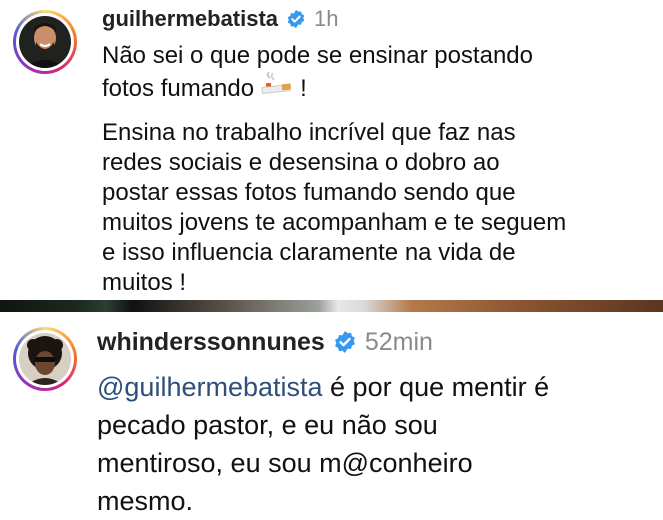  What do you see at coordinates (331, 306) in the screenshot?
I see `screenshot-seam` at bounding box center [331, 306].